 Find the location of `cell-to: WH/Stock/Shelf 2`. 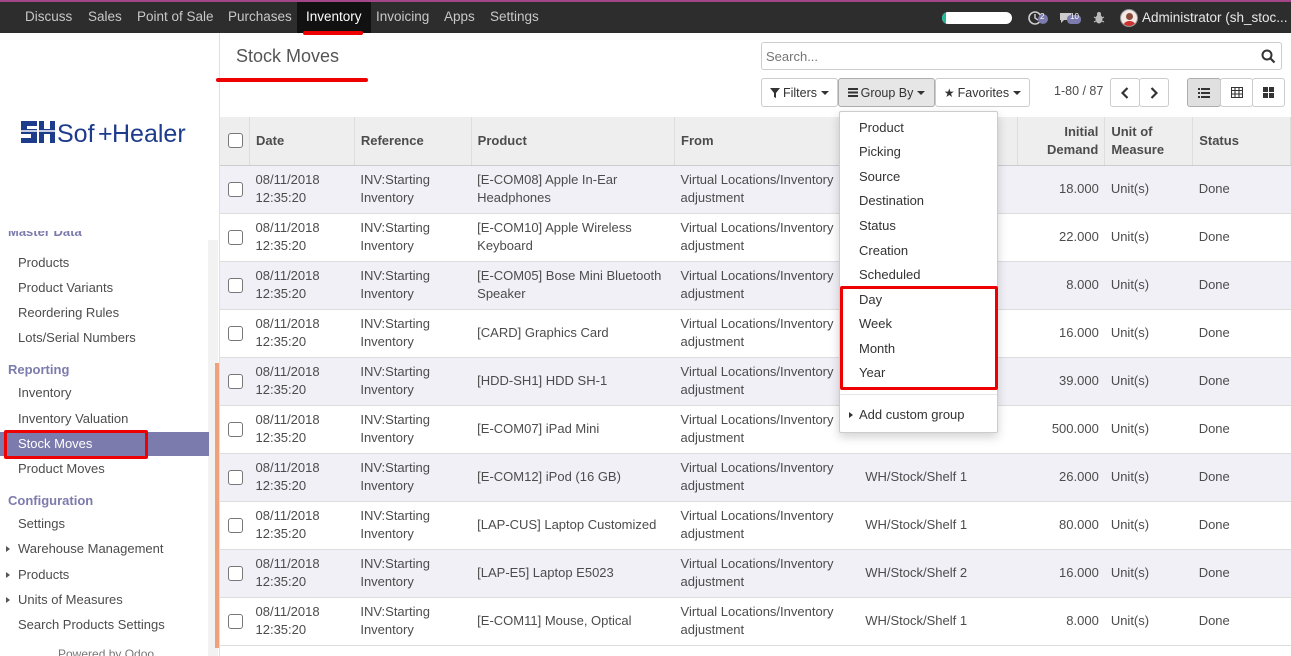

cell-to: WH/Stock/Shelf 2 is located at coordinates (938, 573).